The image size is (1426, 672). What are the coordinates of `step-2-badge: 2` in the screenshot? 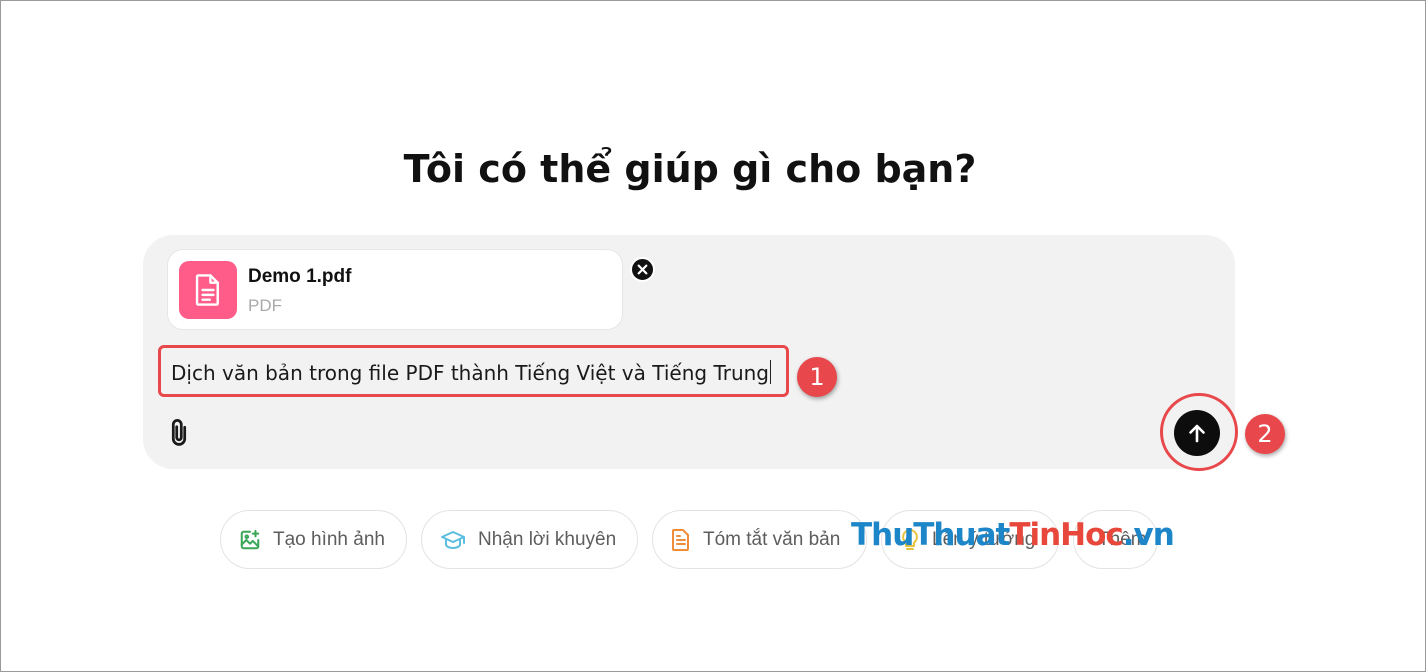 It's located at (1265, 434).